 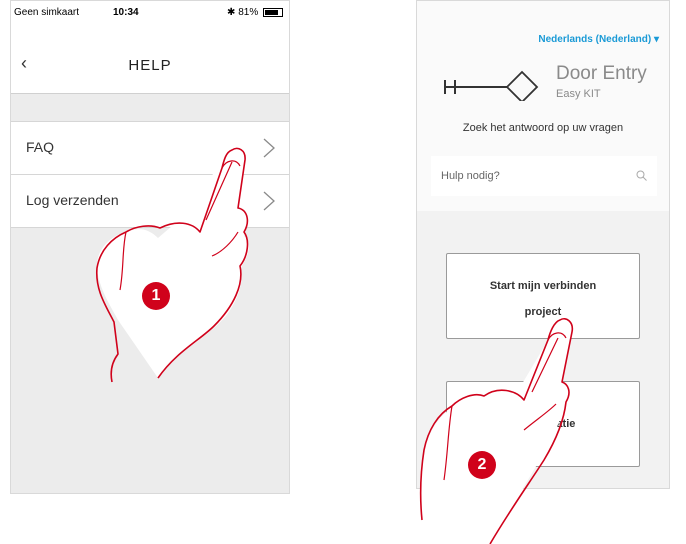 What do you see at coordinates (601, 73) in the screenshot?
I see `brand-title: Door Entry` at bounding box center [601, 73].